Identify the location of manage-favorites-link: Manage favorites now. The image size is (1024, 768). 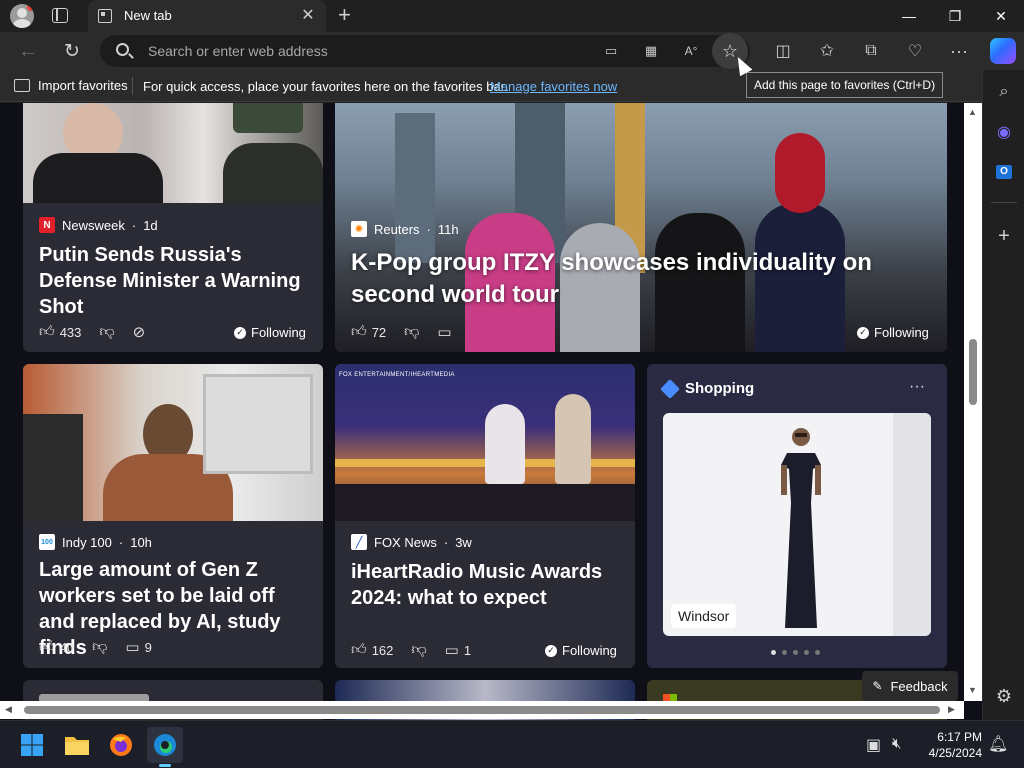
(553, 86).